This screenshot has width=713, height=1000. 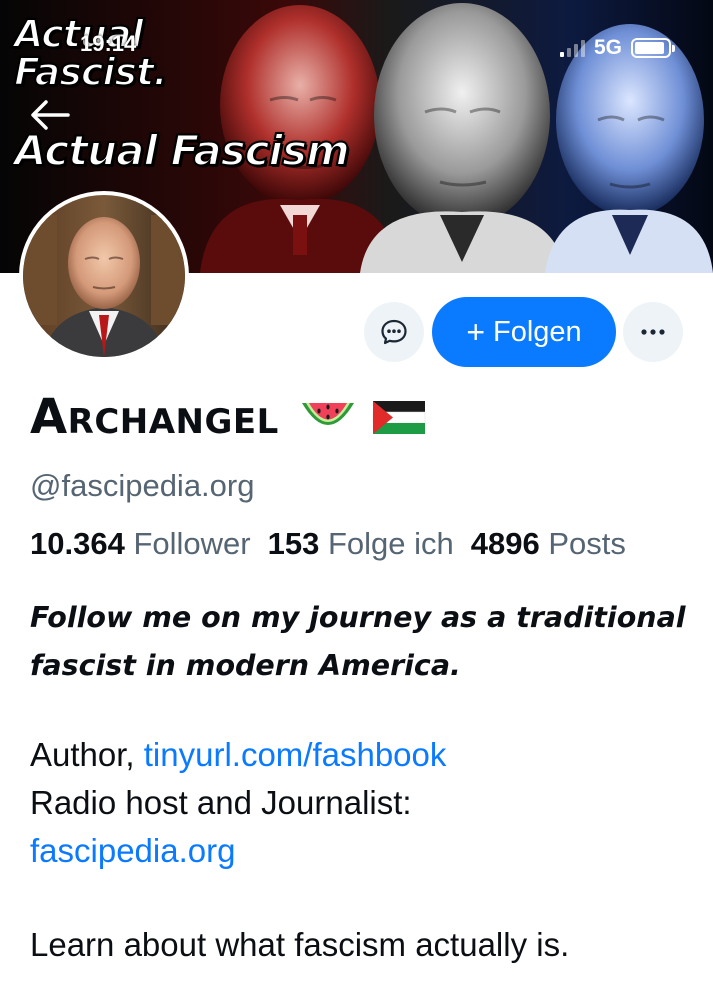 I want to click on chat-bubble-icon, so click(x=394, y=332).